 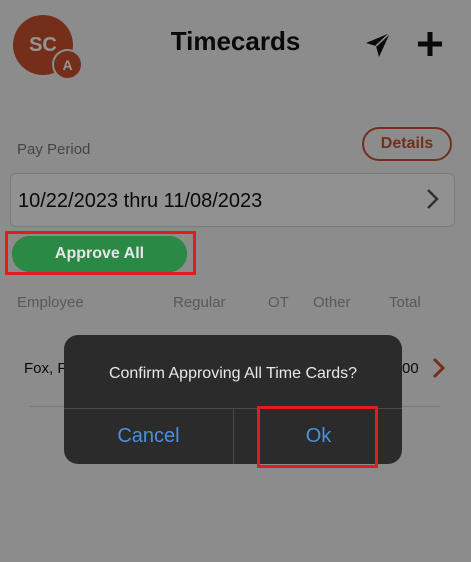 What do you see at coordinates (233, 373) in the screenshot?
I see `dialog-message: Confirm Approving All Time Cards?` at bounding box center [233, 373].